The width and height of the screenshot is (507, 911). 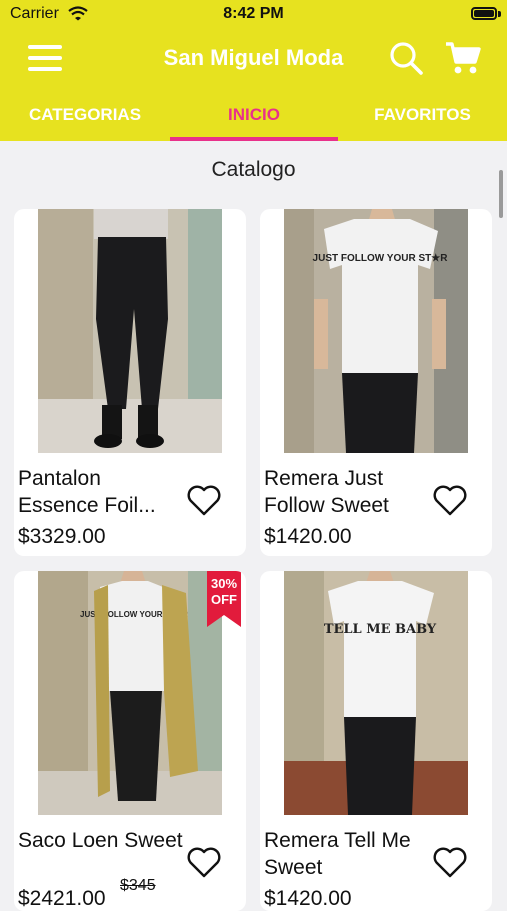 I want to click on tab-categorias: CATEGORIAS, so click(x=85, y=114).